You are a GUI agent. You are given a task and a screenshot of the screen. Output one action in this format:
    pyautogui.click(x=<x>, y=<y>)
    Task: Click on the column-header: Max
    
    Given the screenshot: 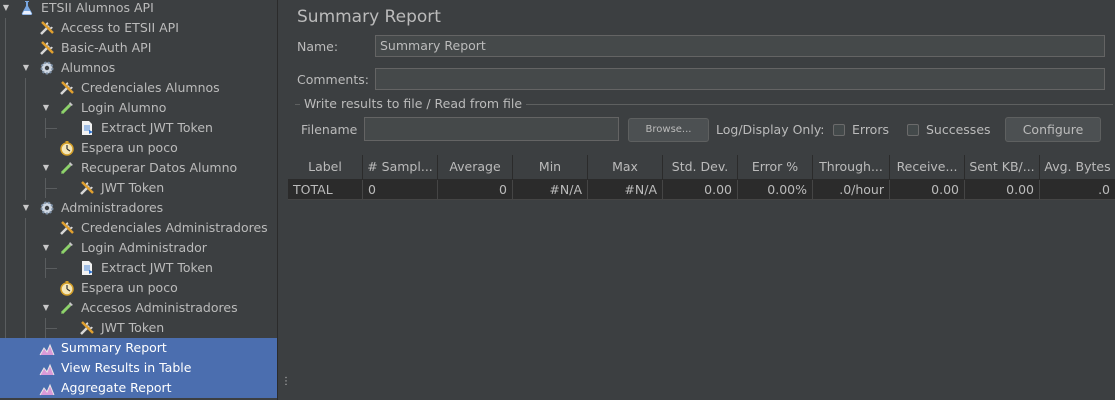 What is the action you would take?
    pyautogui.click(x=625, y=167)
    